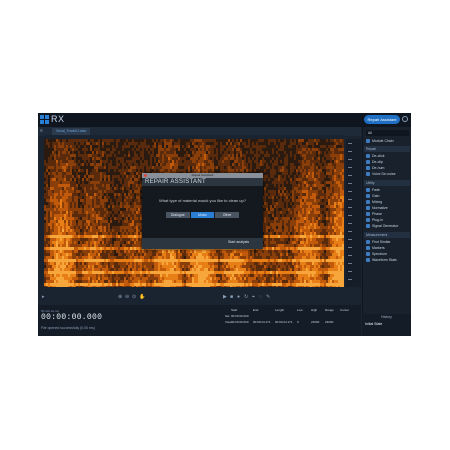 This screenshot has height=450, width=450. Describe the element at coordinates (405, 119) in the screenshot. I see `help-icon` at that location.